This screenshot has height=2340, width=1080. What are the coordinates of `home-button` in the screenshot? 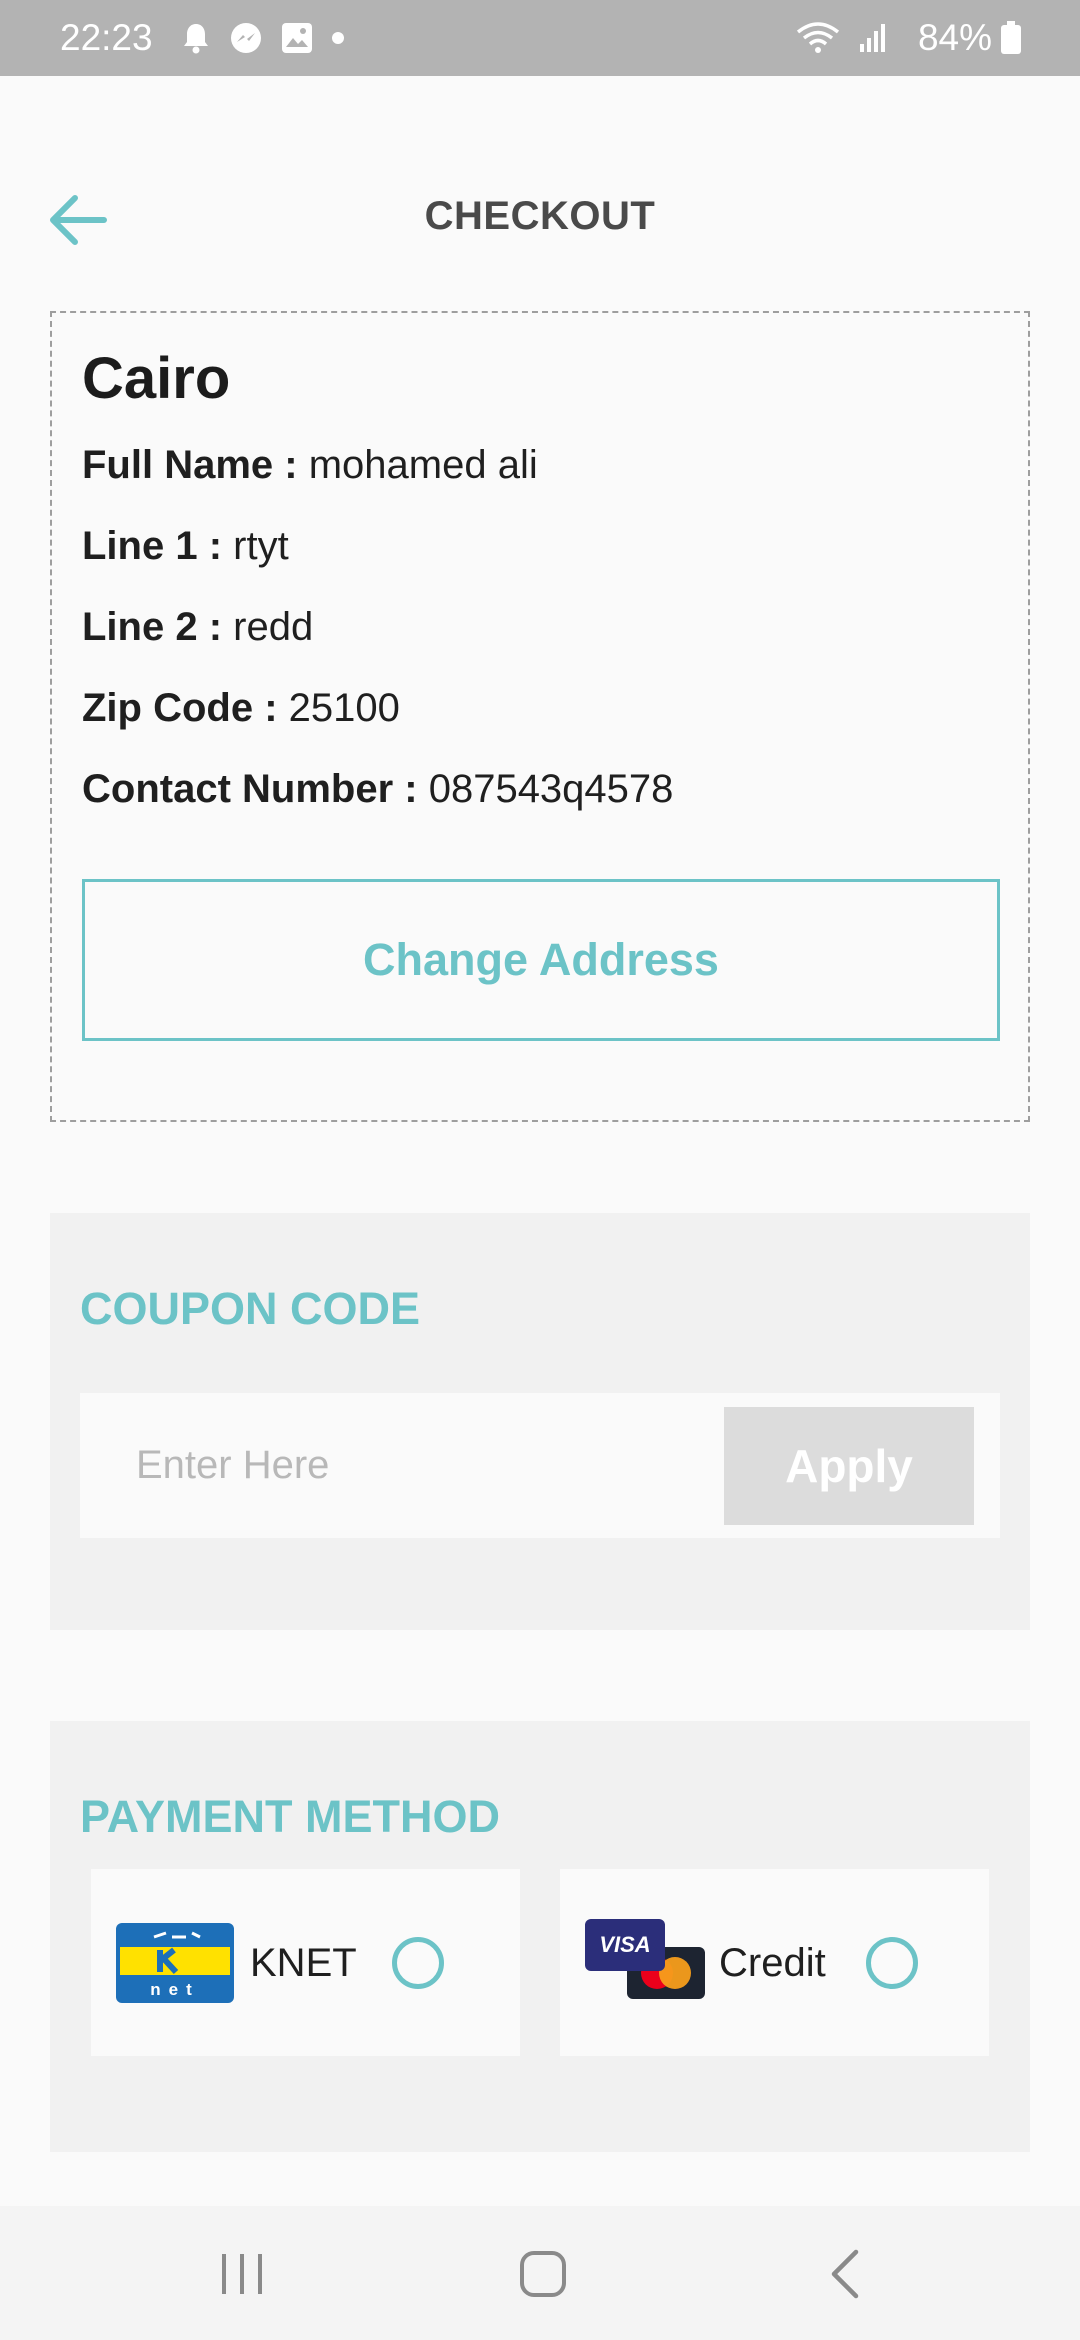 It's located at (543, 2274).